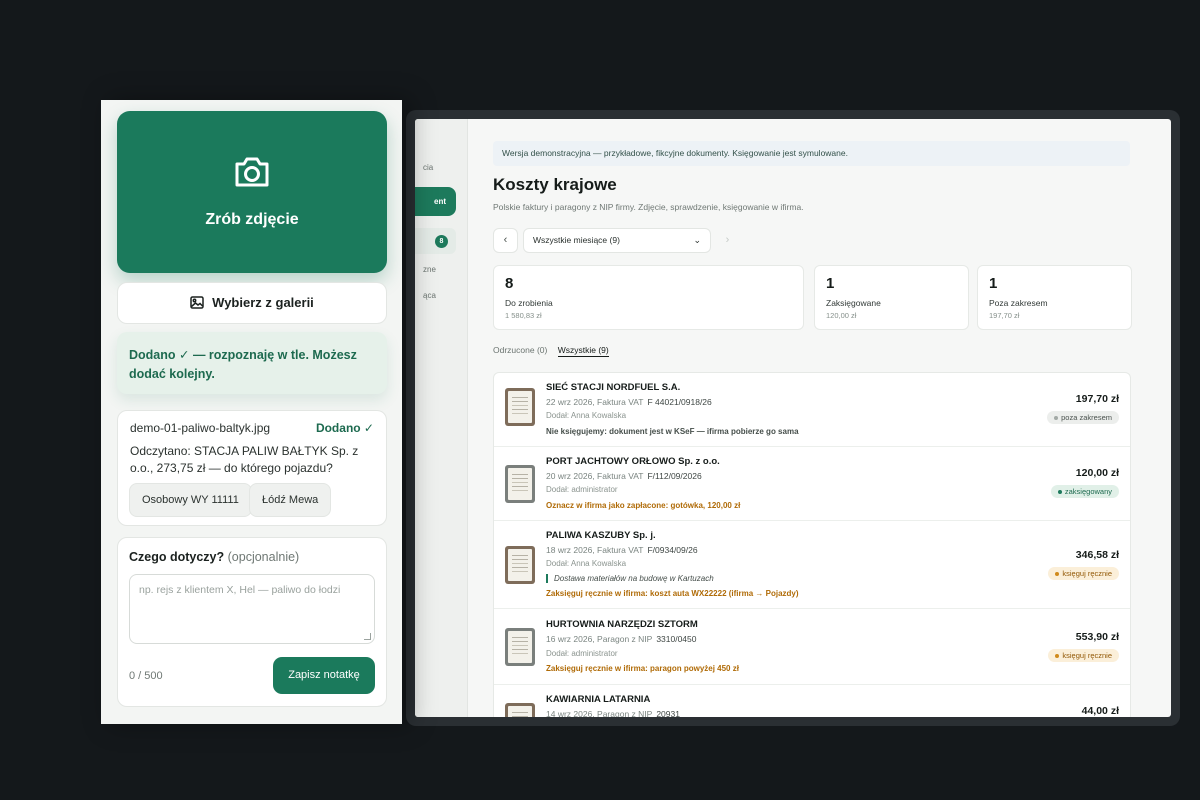 This screenshot has height=800, width=1200. I want to click on document-date-type: 14 wrz 2026, Paragon z NIP, so click(599, 713).